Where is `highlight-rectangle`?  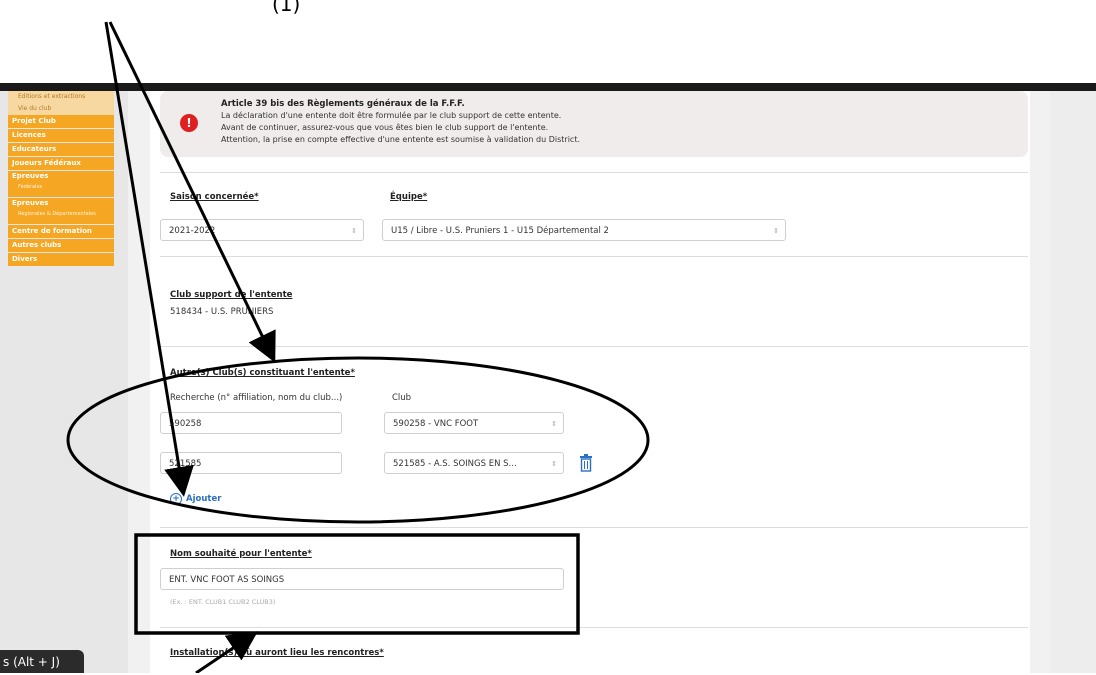 highlight-rectangle is located at coordinates (357, 584).